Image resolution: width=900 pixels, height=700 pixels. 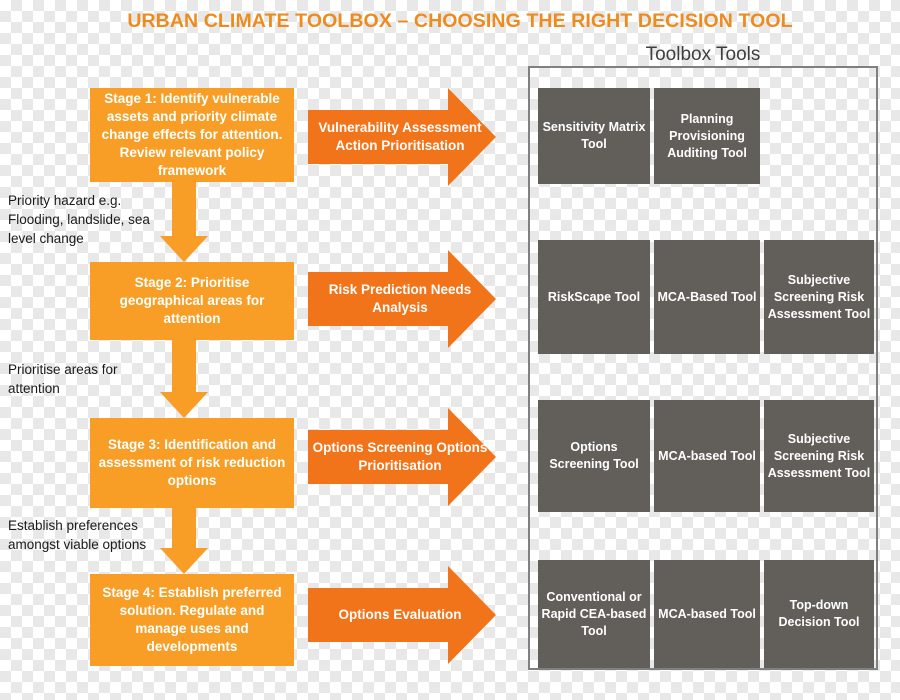 I want to click on tool-riskscape: RiskScape Tool, so click(x=594, y=297).